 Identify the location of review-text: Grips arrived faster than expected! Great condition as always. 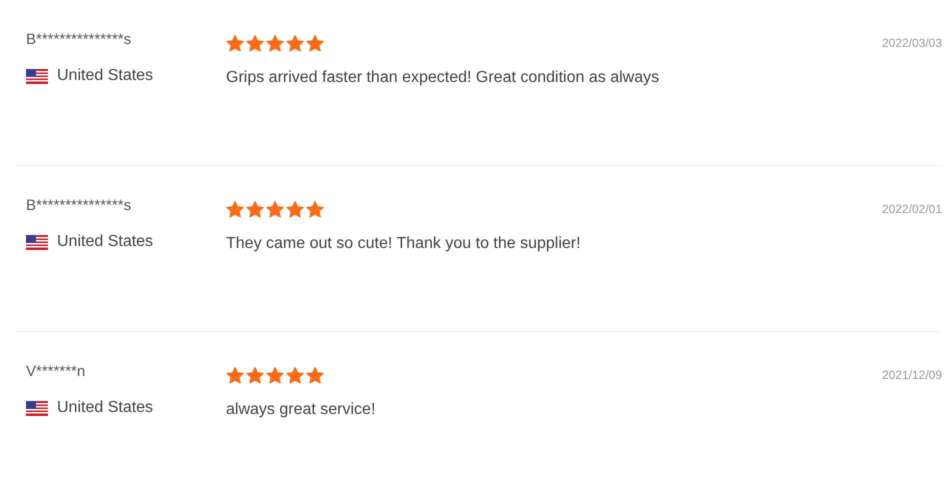
(443, 78).